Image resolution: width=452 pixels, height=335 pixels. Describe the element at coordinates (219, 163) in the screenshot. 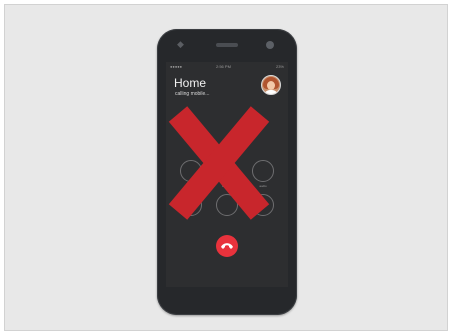

I see `x-mark-icon` at that location.